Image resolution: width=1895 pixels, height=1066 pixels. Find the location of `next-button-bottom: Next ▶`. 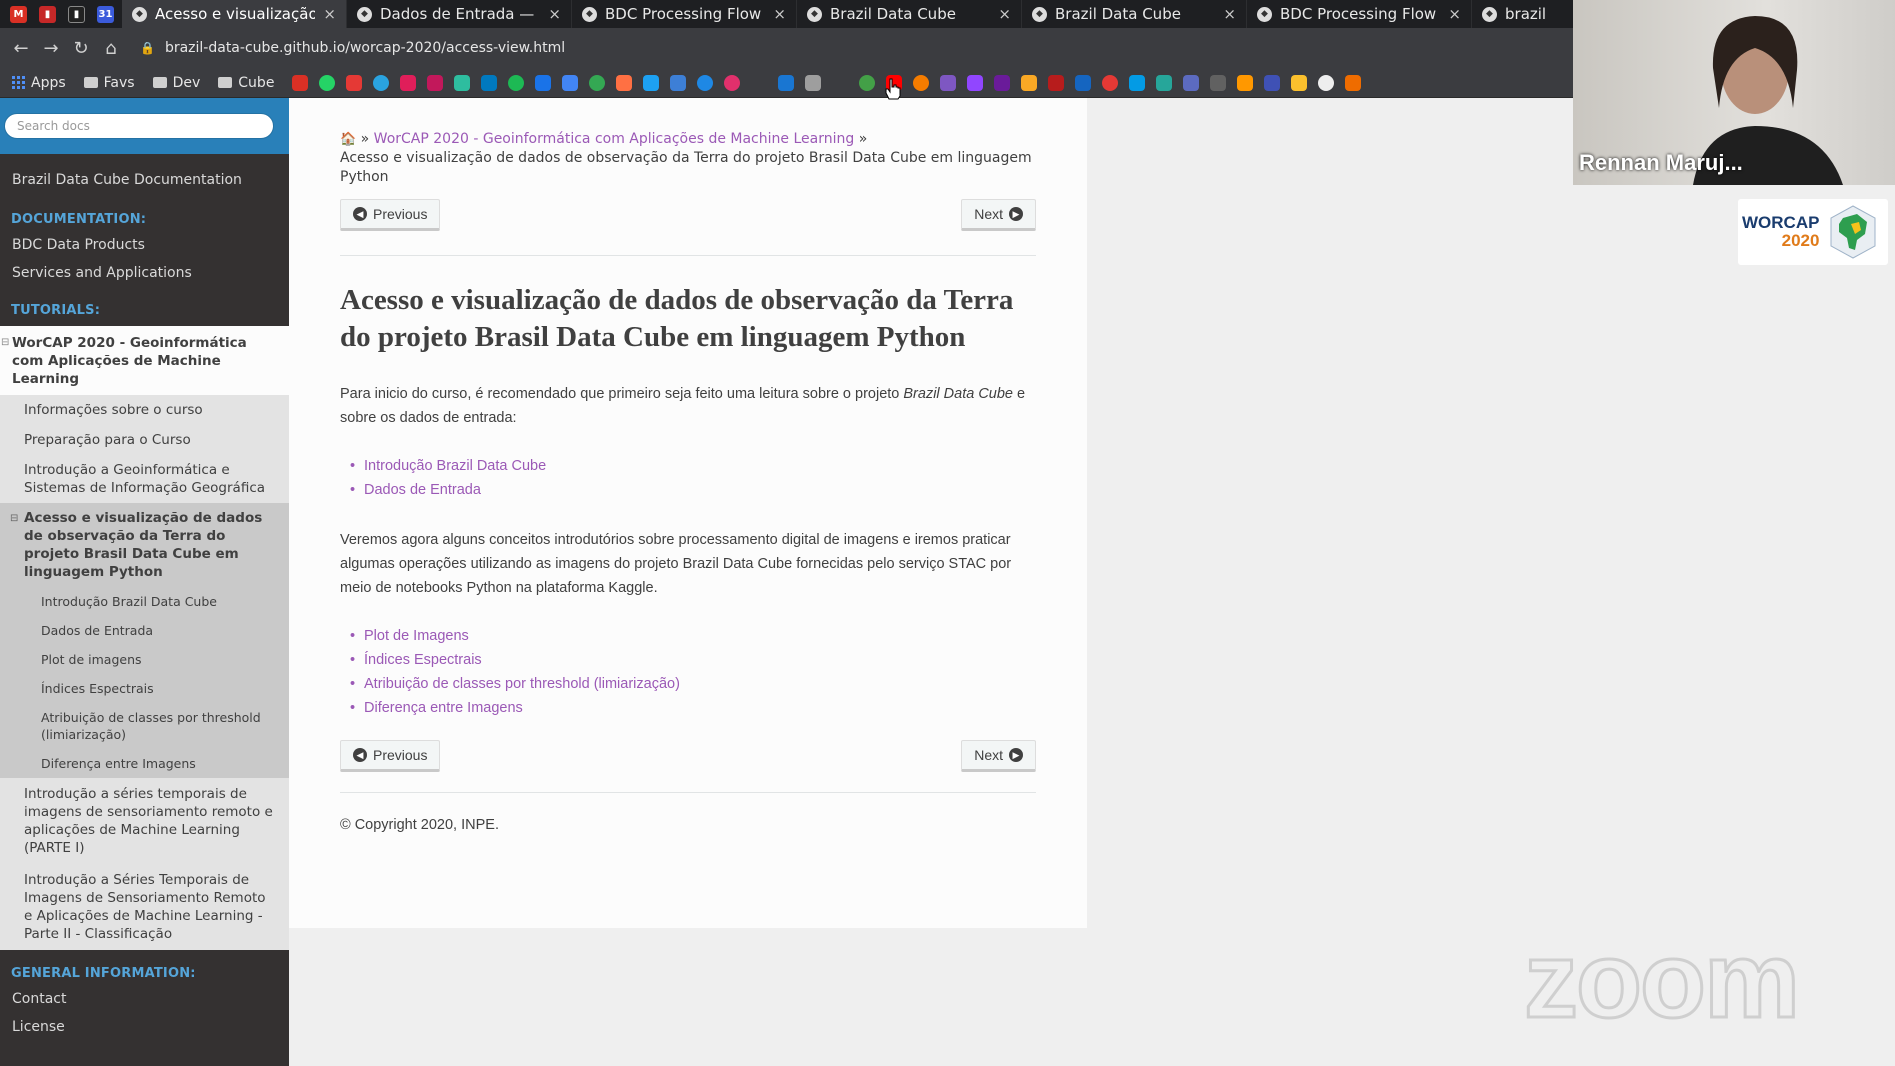

next-button-bottom: Next ▶ is located at coordinates (998, 756).